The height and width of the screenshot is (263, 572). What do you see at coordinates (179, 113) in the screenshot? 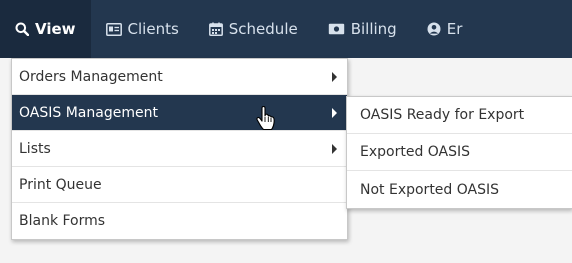
I see `menu-item-oasis-management: OASIS Management` at bounding box center [179, 113].